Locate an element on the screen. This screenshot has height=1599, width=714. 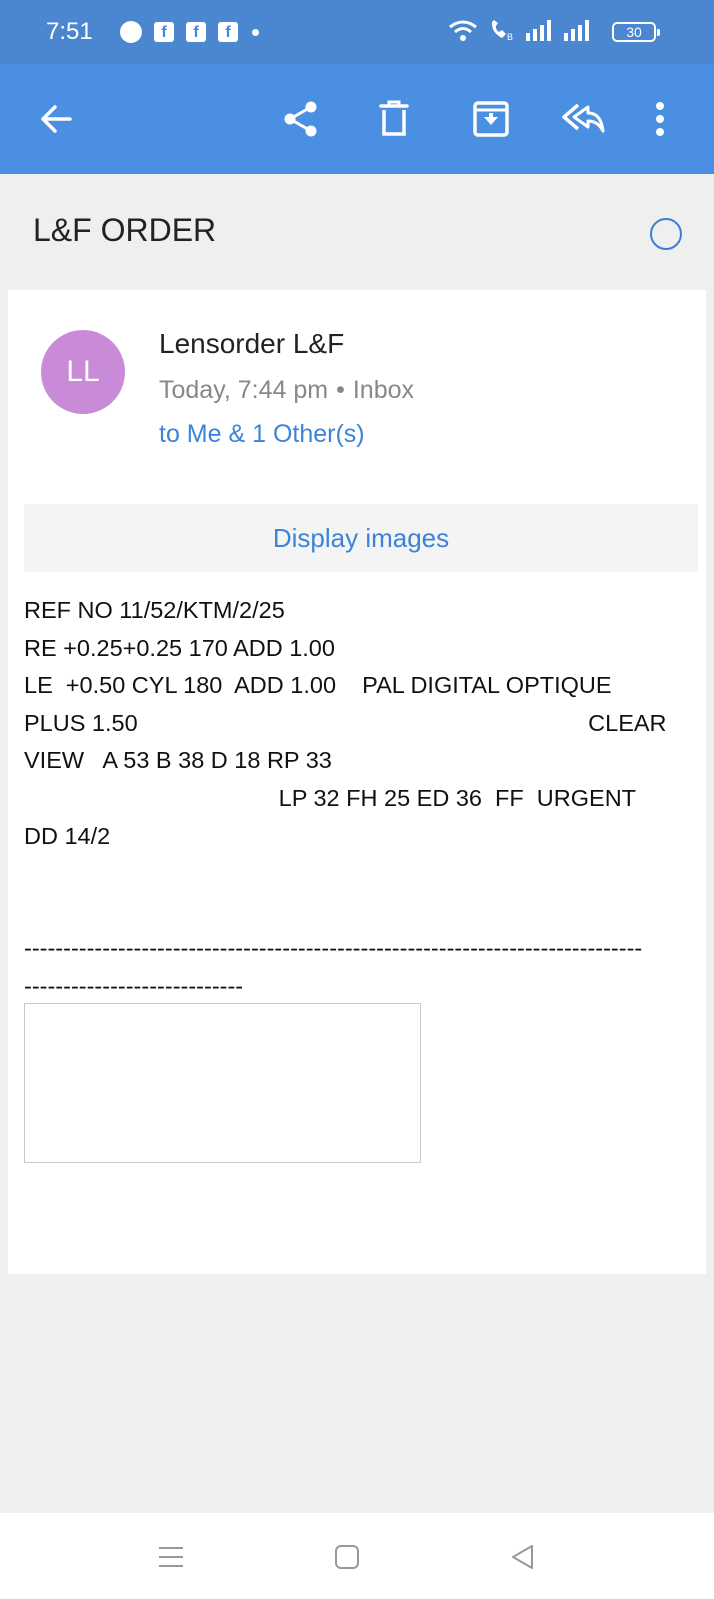
back-button is located at coordinates (56, 119).